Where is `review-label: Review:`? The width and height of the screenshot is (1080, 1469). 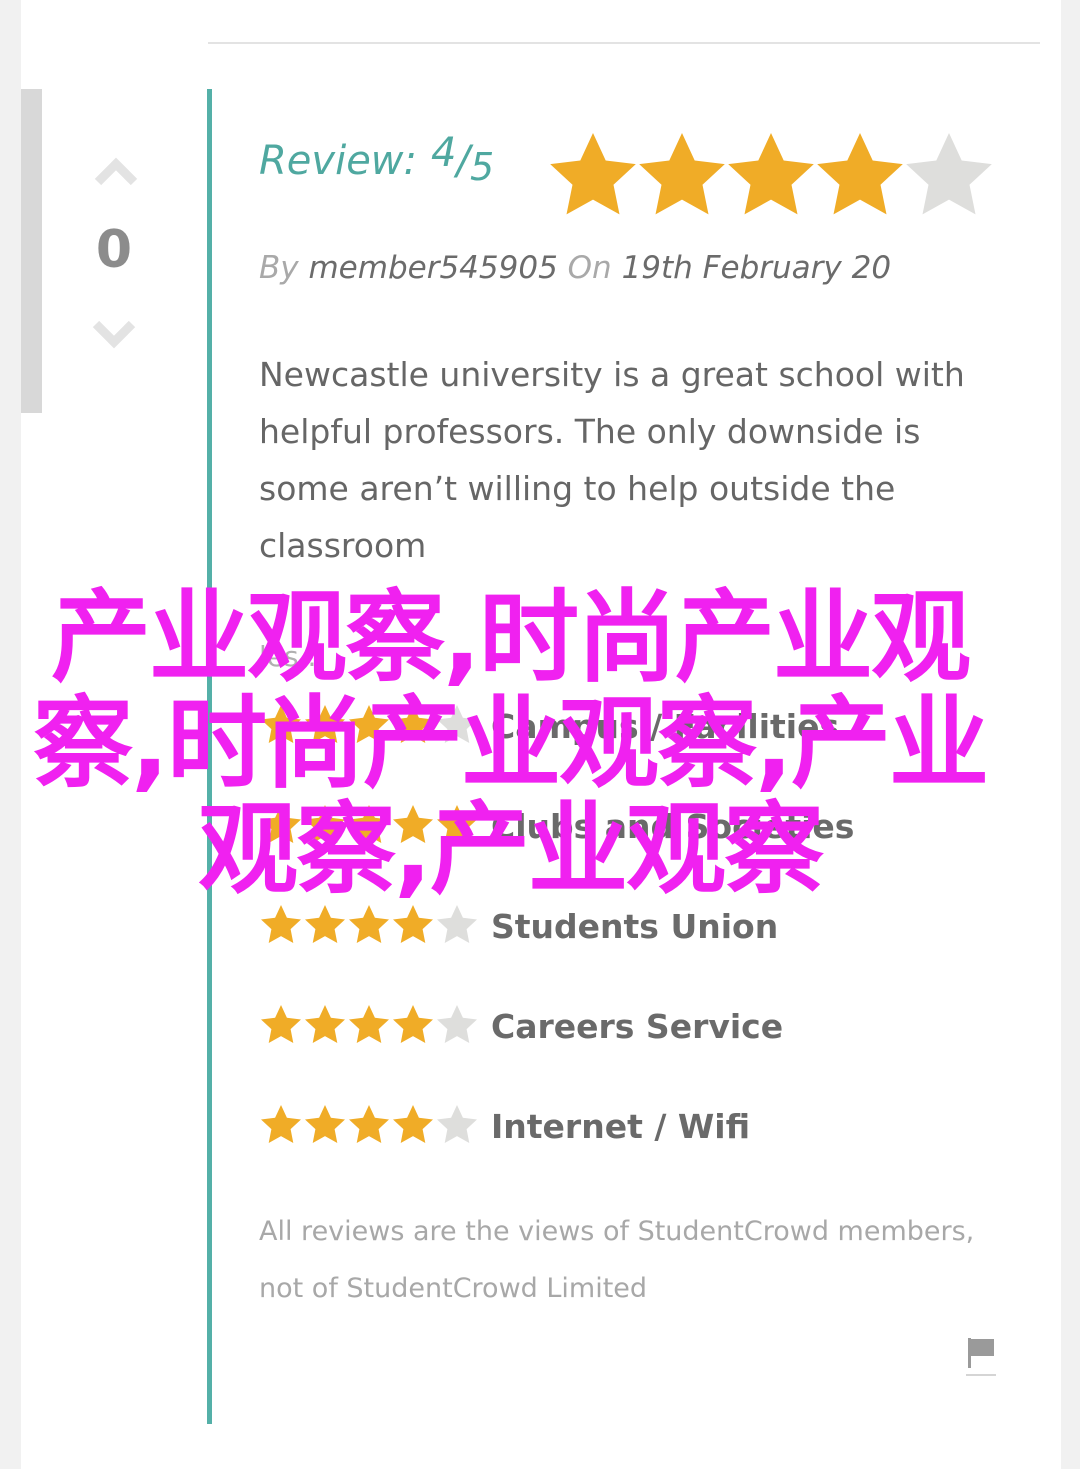
review-label: Review: is located at coordinates (338, 161).